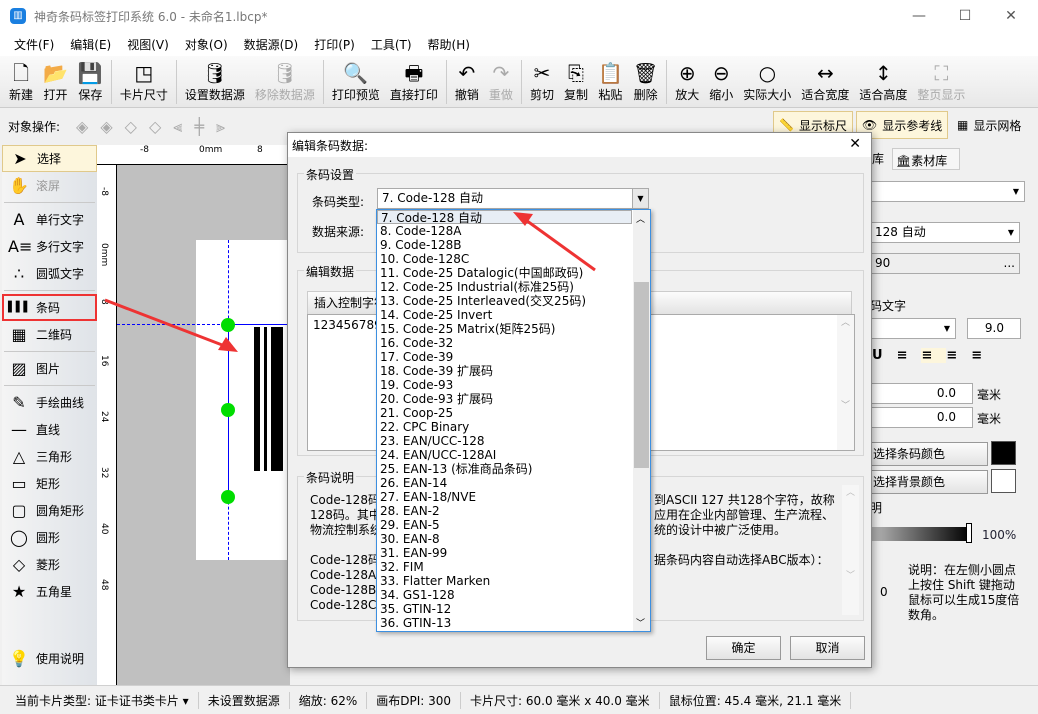  Describe the element at coordinates (106, 126) in the screenshot. I see `layer-top-icon: ◈` at that location.